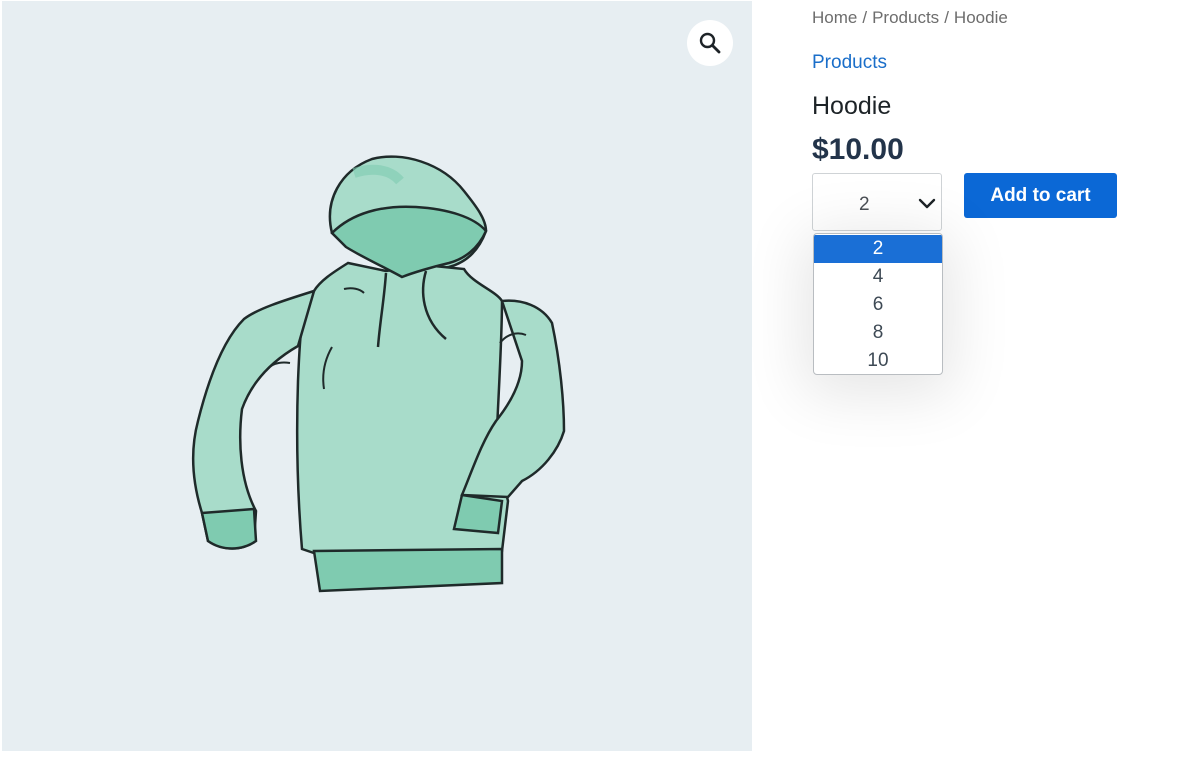  Describe the element at coordinates (1040, 195) in the screenshot. I see `add-to-cart-button: Add to cart` at that location.